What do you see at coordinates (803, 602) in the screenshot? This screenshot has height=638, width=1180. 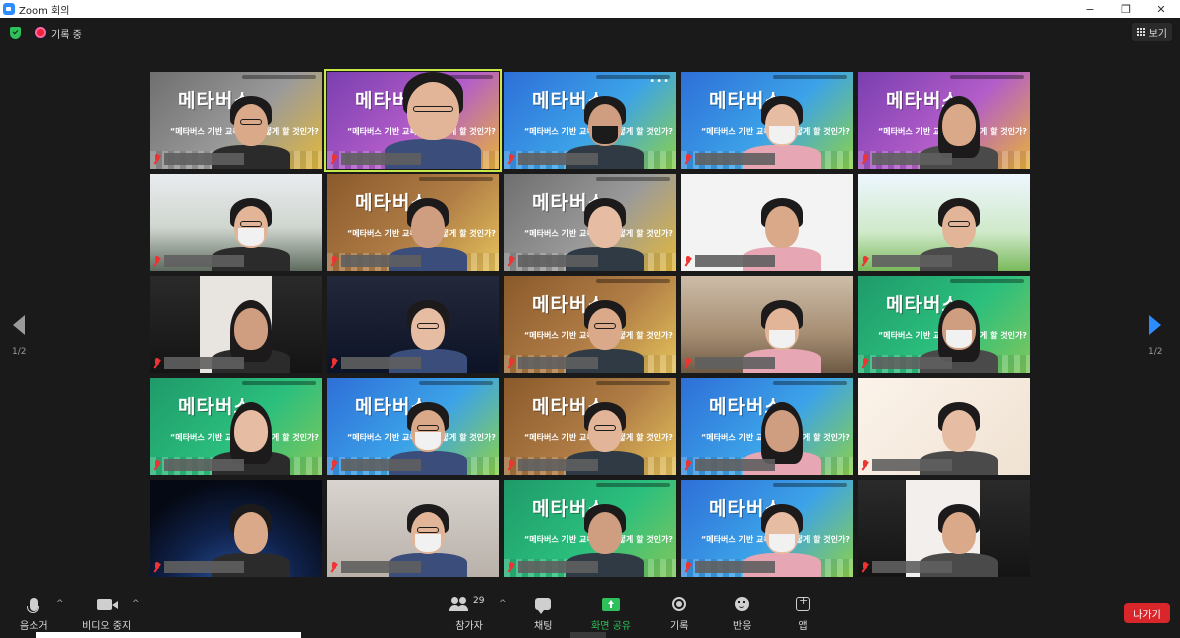 I see `apps-icon` at bounding box center [803, 602].